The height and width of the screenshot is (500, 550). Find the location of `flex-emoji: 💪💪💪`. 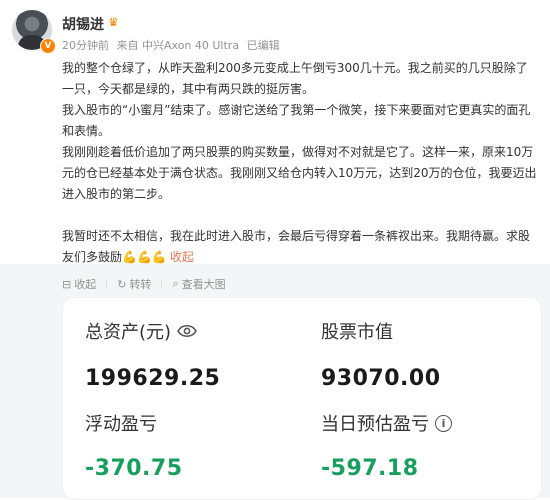

flex-emoji: 💪💪💪 is located at coordinates (144, 257).